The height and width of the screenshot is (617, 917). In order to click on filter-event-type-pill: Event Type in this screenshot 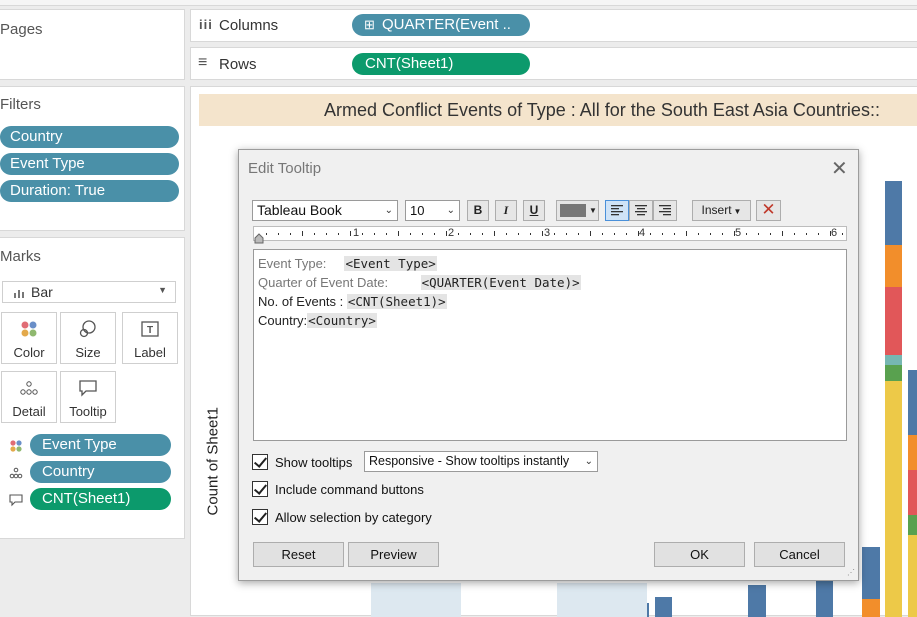, I will do `click(89, 164)`.